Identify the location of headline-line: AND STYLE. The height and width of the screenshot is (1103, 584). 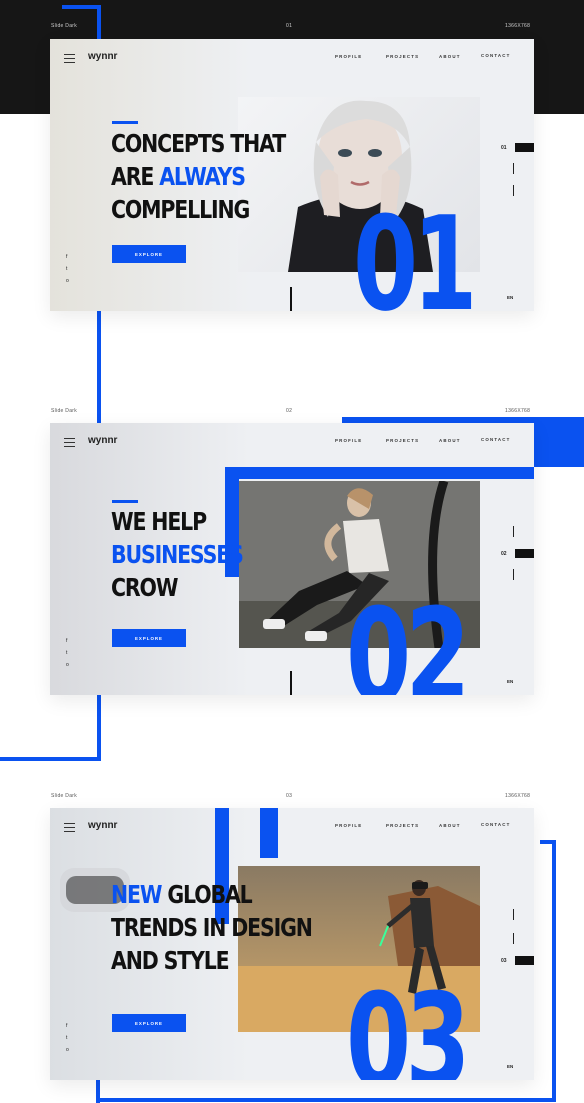
(170, 960).